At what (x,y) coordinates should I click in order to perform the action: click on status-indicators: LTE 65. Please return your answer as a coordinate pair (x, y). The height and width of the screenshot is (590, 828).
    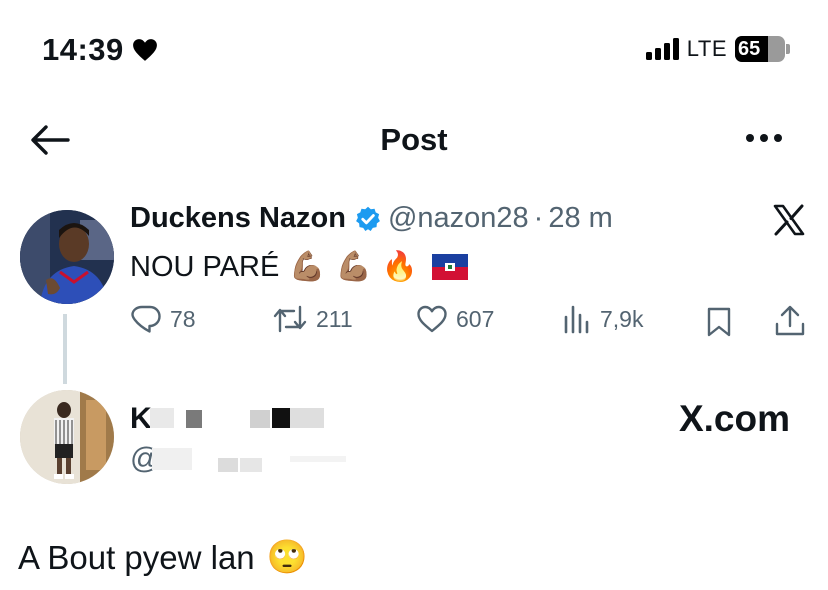
    Looking at the image, I should click on (717, 49).